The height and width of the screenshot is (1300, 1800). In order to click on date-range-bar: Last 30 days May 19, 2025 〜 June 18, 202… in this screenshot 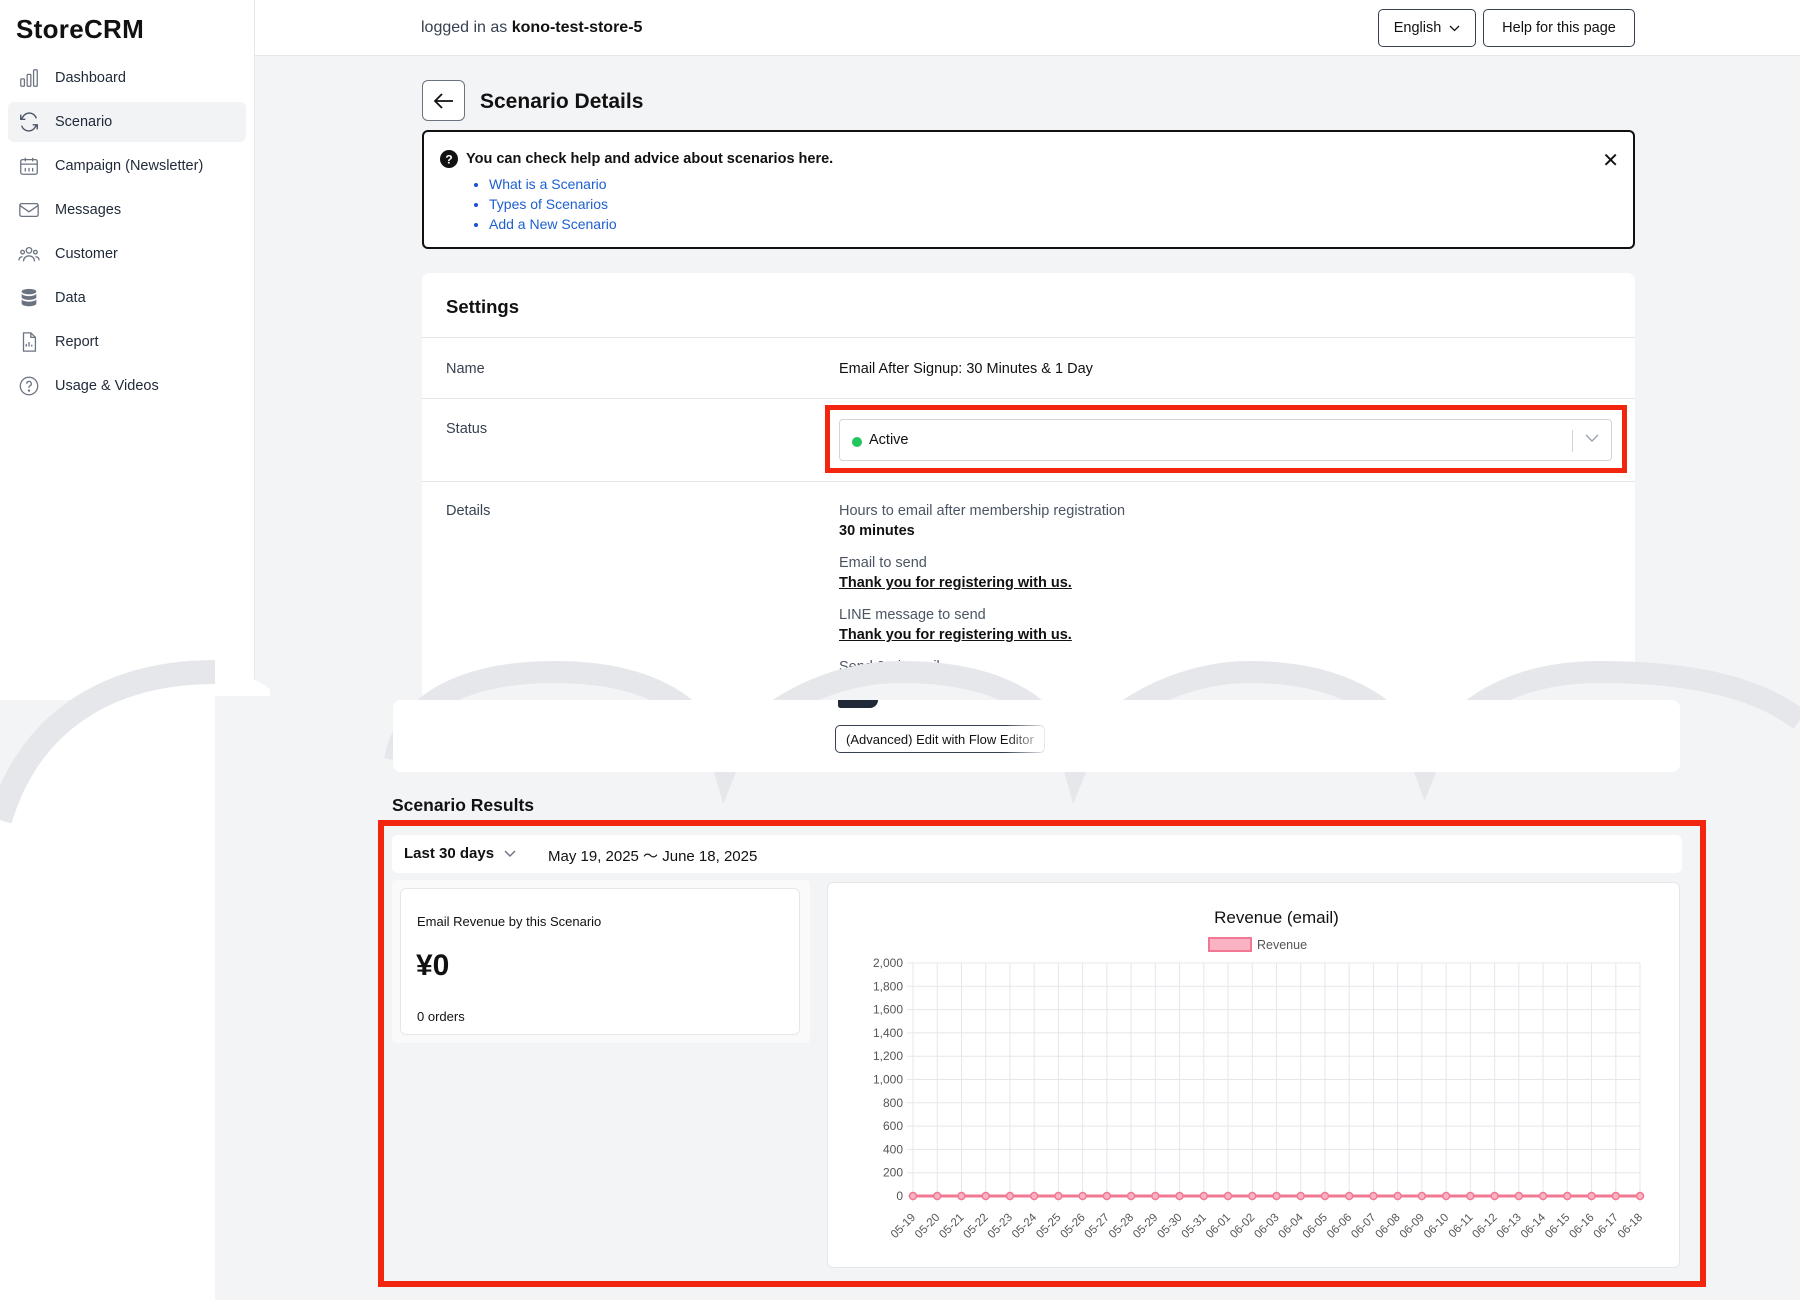, I will do `click(1037, 854)`.